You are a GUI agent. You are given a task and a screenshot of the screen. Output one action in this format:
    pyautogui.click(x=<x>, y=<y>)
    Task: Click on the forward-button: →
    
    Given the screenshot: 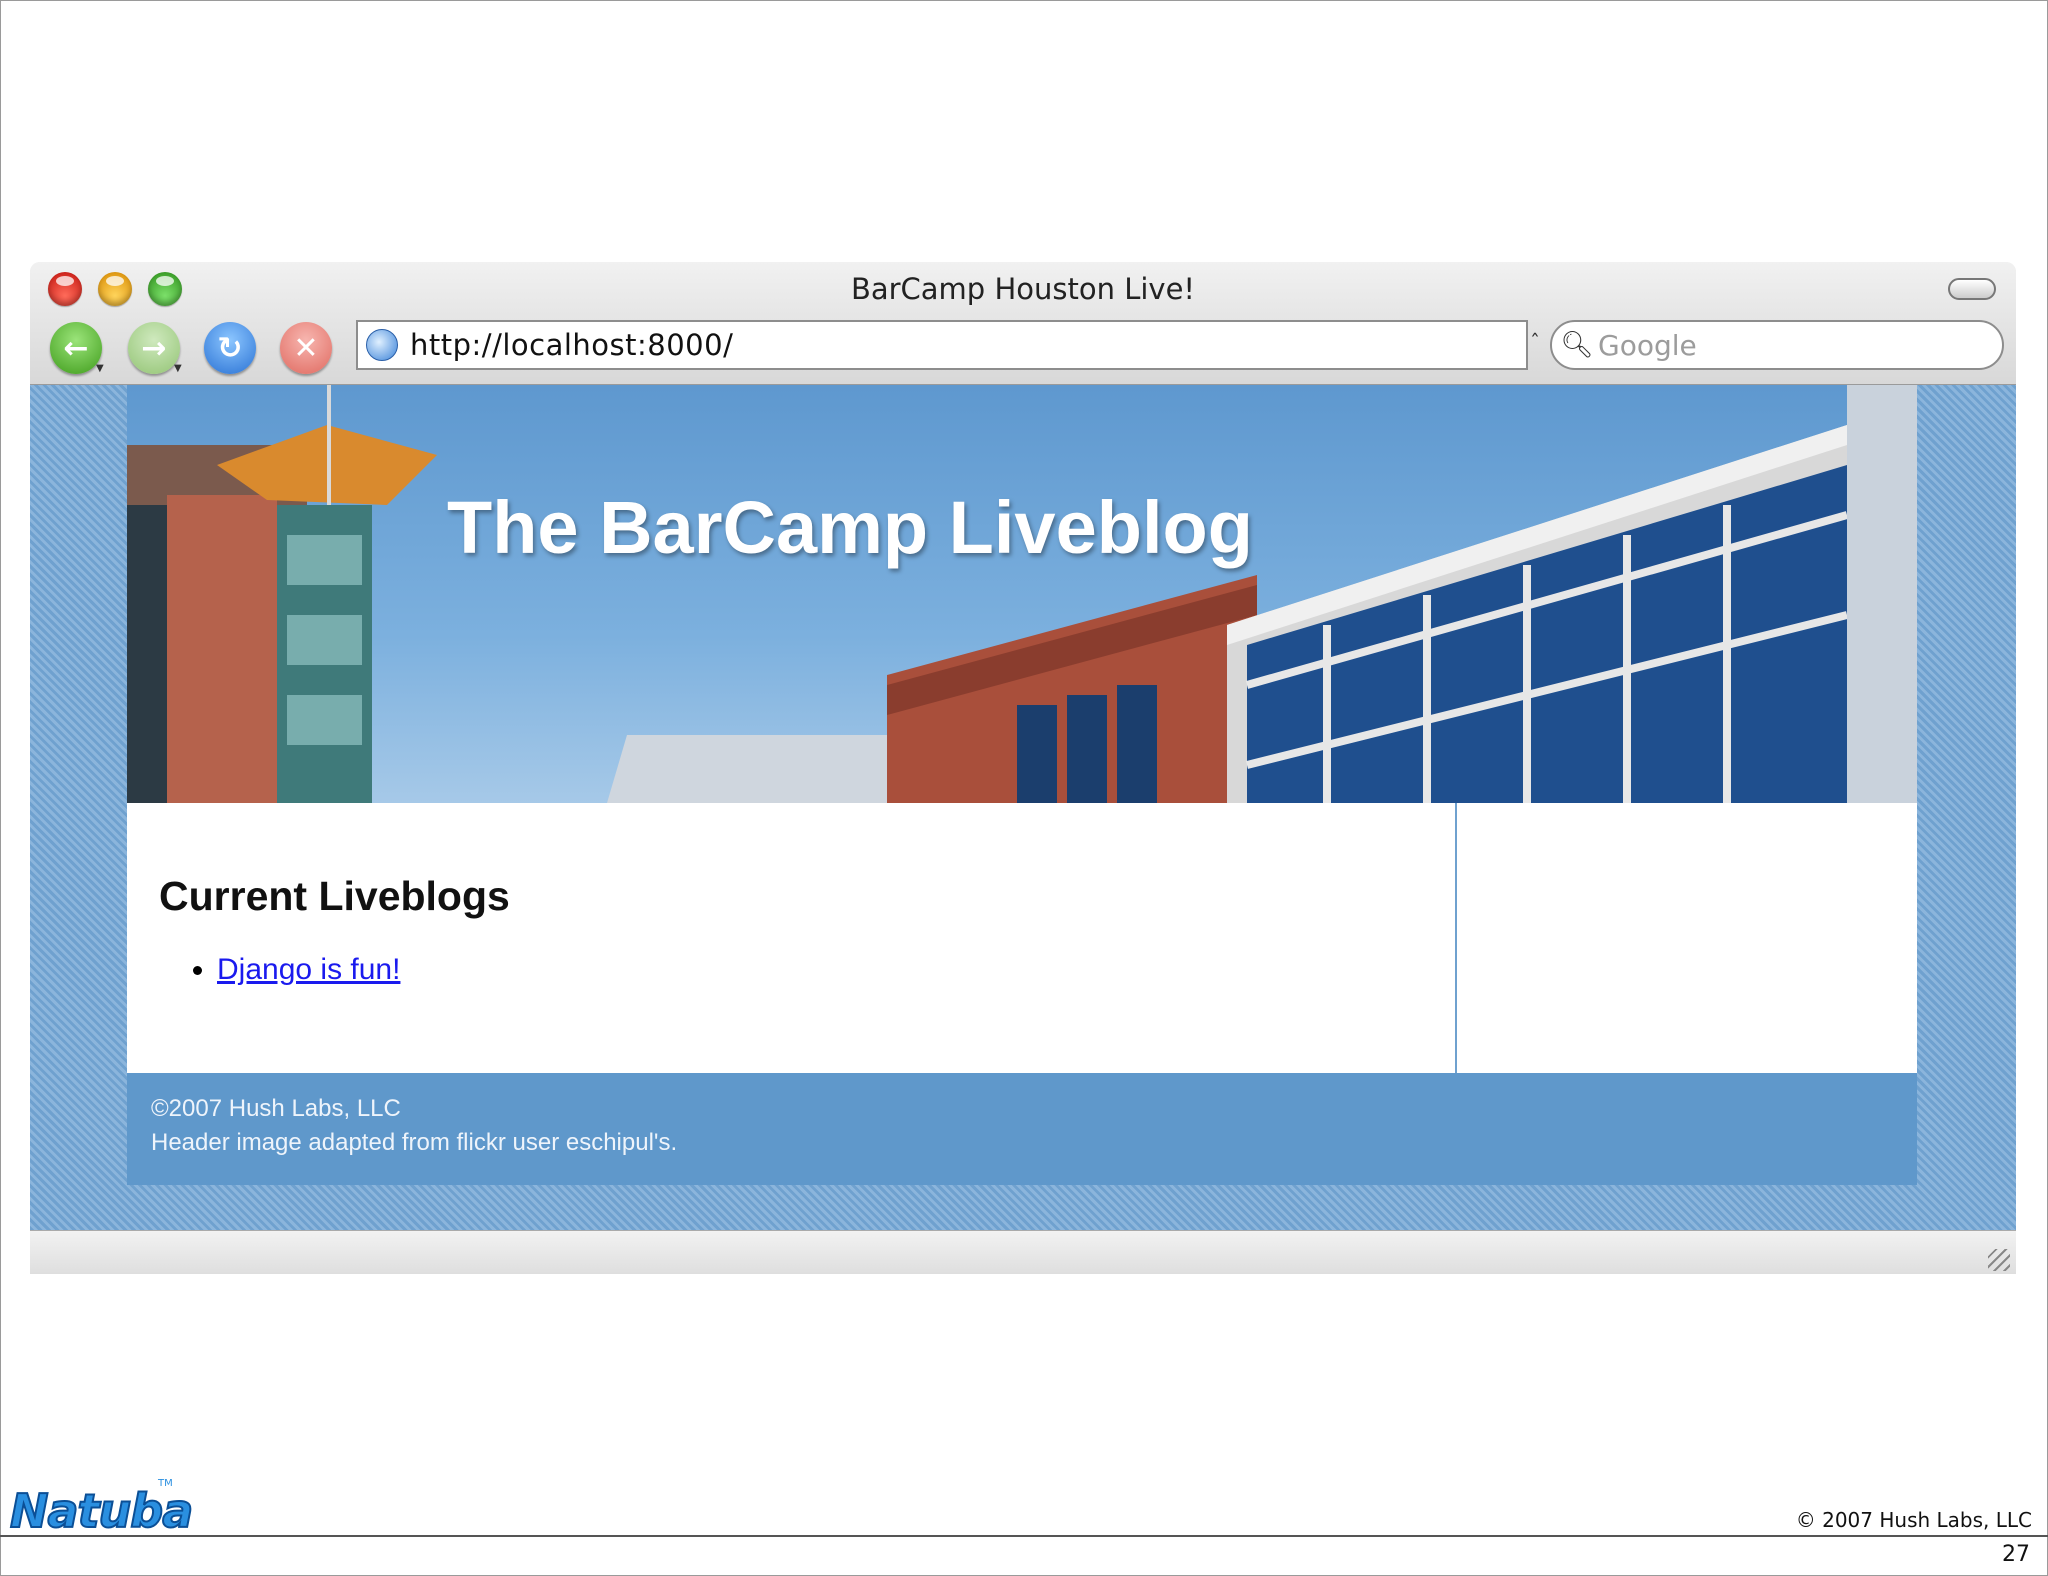 What is the action you would take?
    pyautogui.click(x=154, y=348)
    